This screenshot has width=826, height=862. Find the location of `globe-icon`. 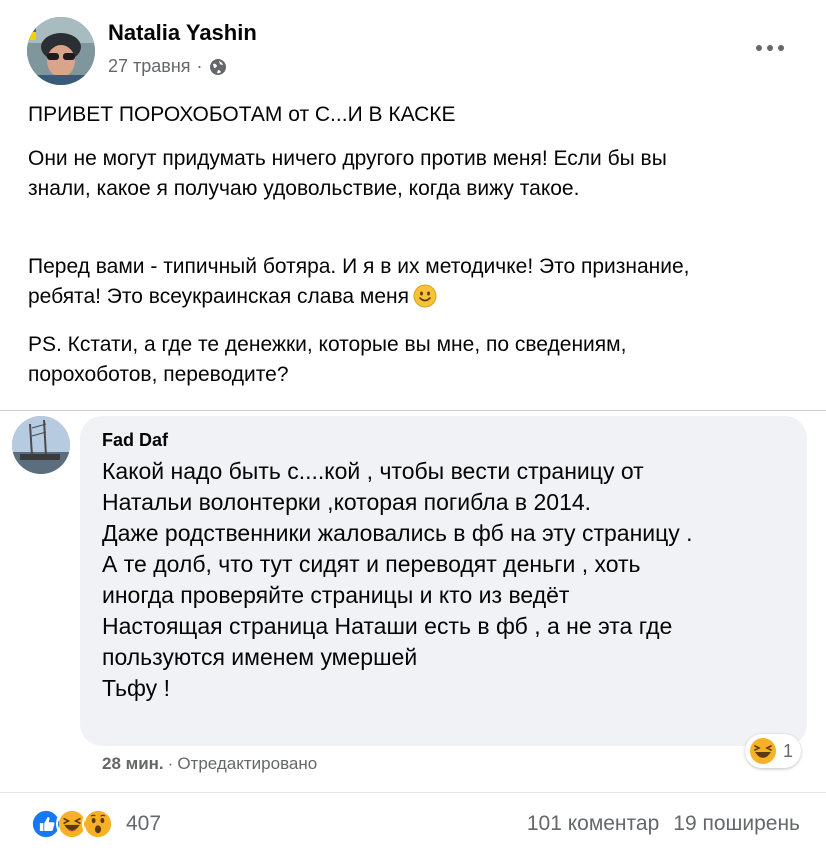

globe-icon is located at coordinates (218, 67).